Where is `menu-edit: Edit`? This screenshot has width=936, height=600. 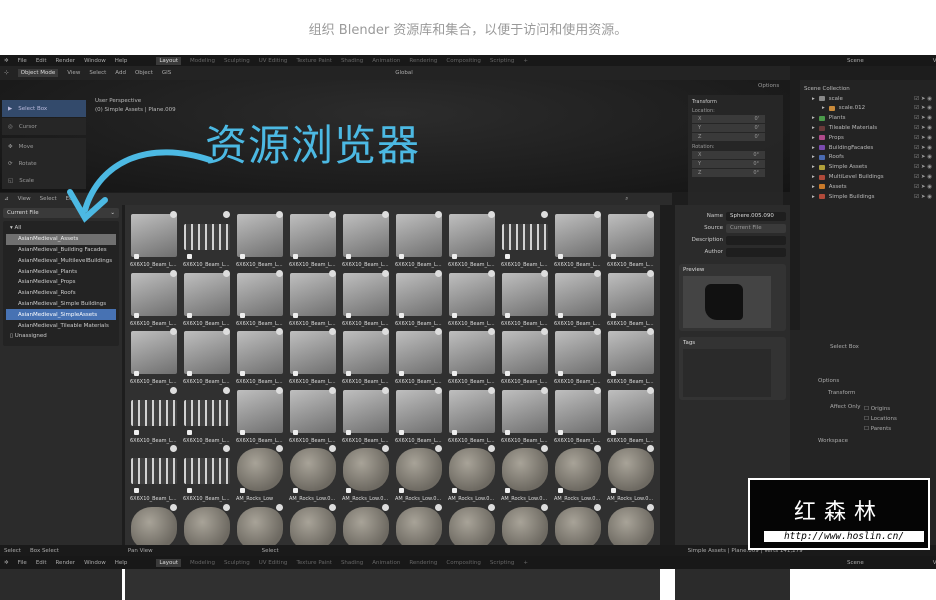 menu-edit: Edit is located at coordinates (41, 563).